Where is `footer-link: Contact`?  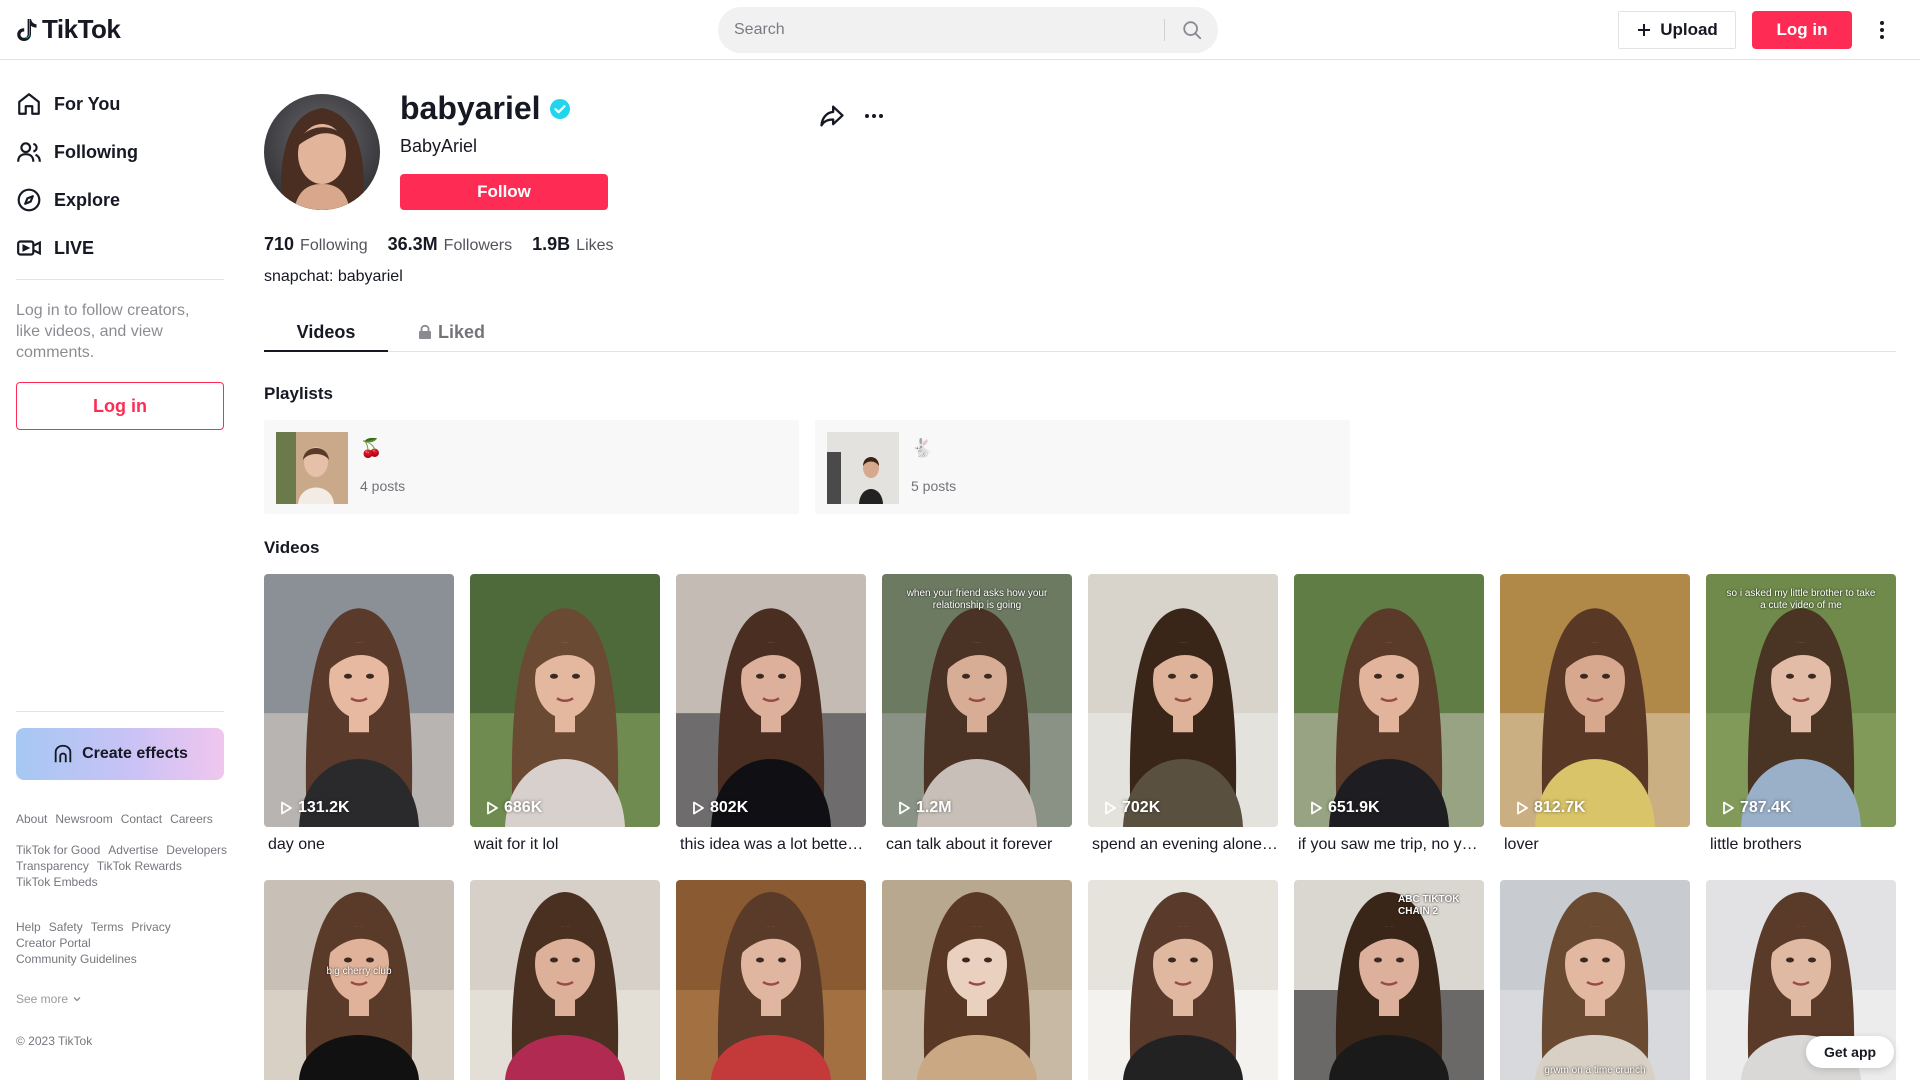 footer-link: Contact is located at coordinates (141, 819).